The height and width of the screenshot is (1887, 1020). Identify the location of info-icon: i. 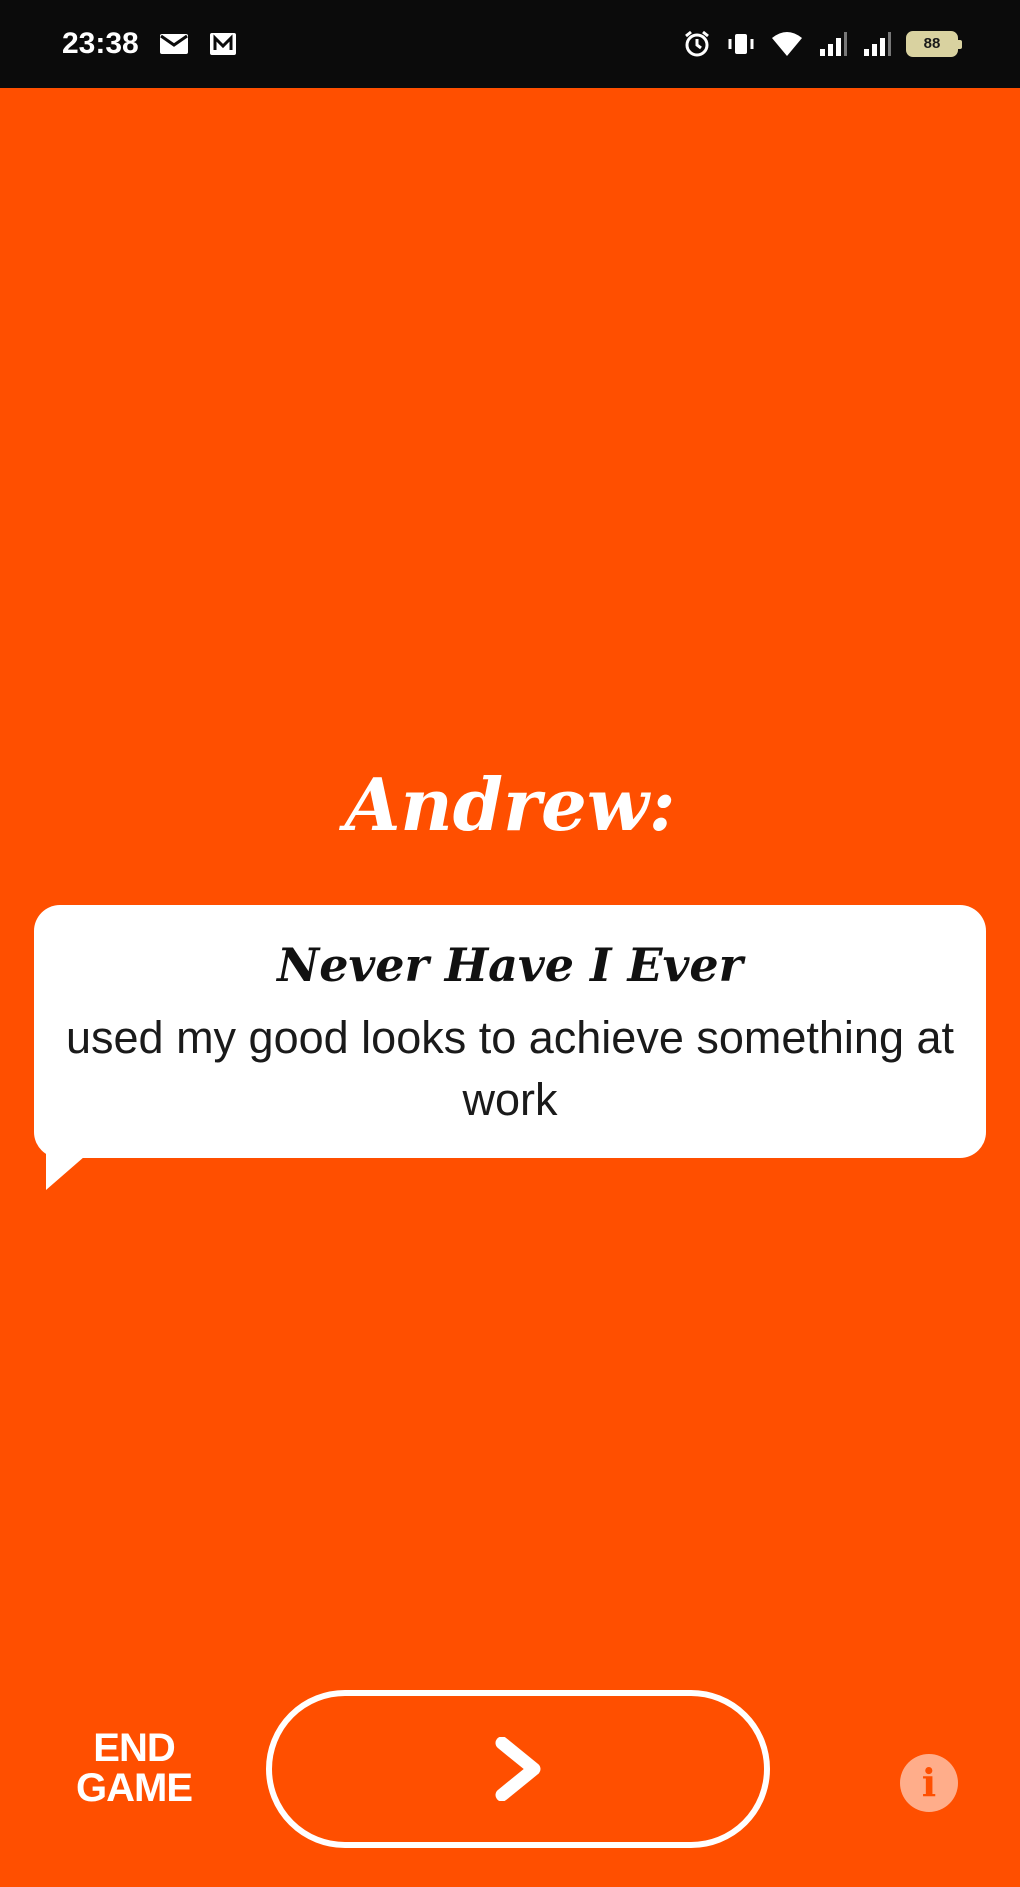
(929, 1782).